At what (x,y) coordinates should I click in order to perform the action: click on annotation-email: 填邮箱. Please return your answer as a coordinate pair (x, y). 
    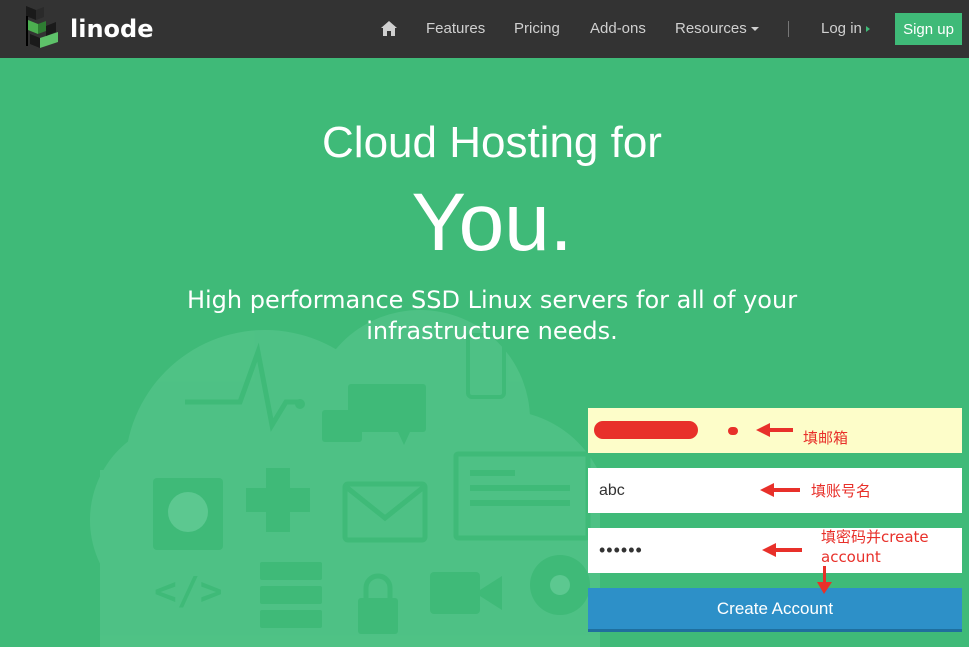
    Looking at the image, I should click on (826, 438).